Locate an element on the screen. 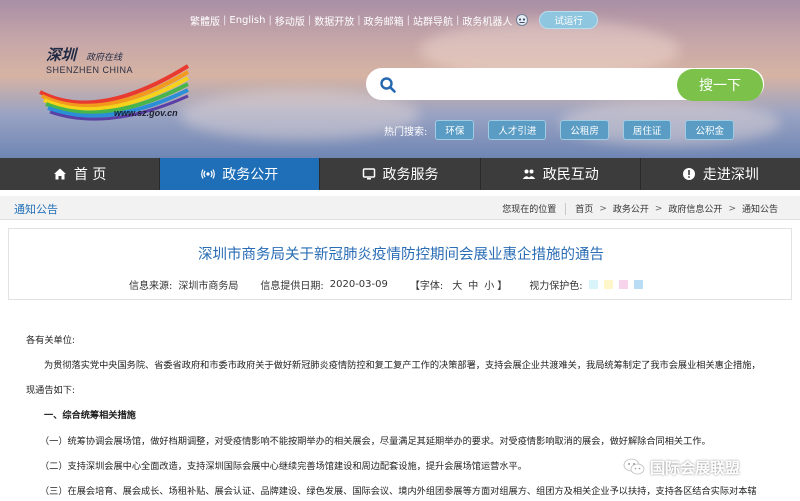 The width and height of the screenshot is (800, 501). hot-tag-housing-fund: 公积金 is located at coordinates (709, 130).